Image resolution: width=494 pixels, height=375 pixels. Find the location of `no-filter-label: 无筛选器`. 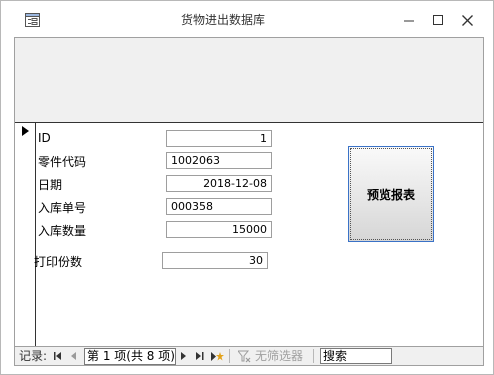

no-filter-label: 无筛选器 is located at coordinates (279, 356).